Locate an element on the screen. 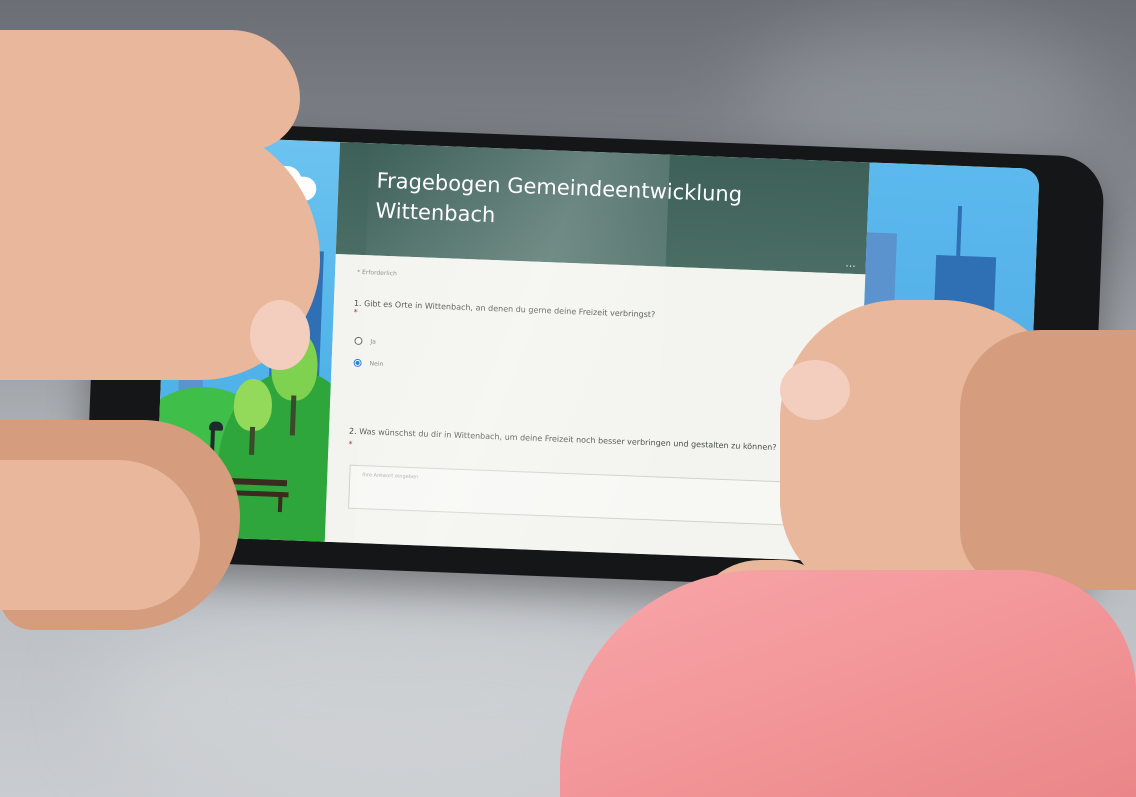 The width and height of the screenshot is (1136, 797). radio-ja is located at coordinates (358, 341).